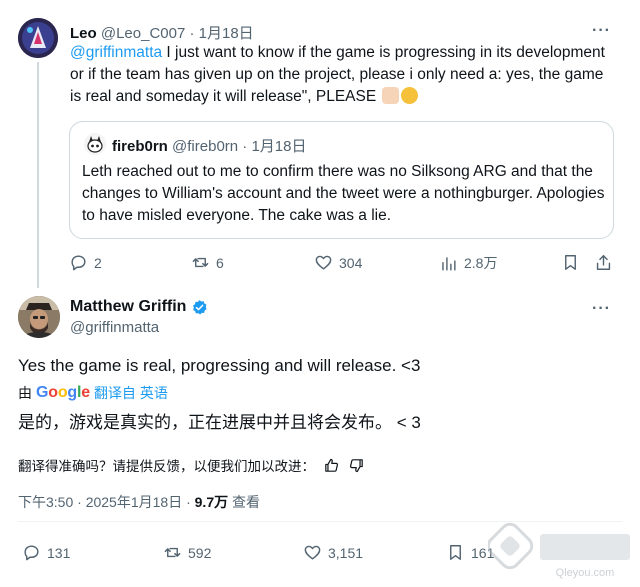  I want to click on tweet1-bookmark-button, so click(570, 262).